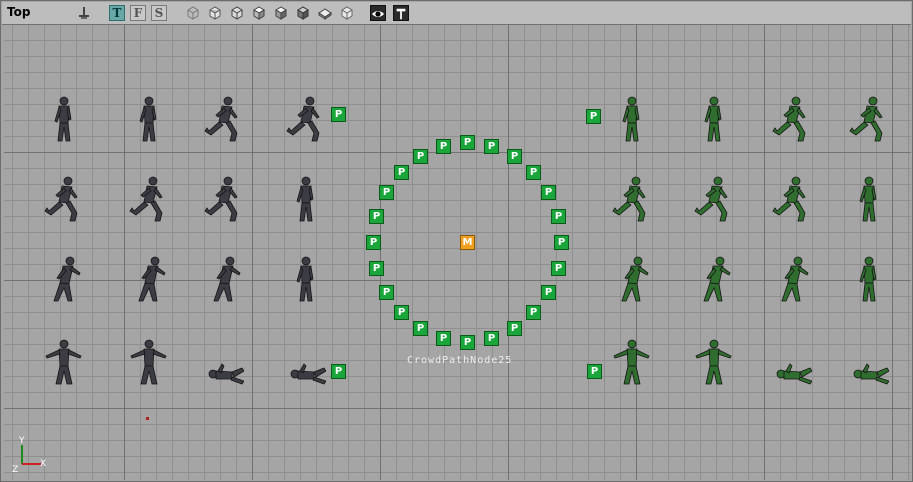 This screenshot has width=913, height=482. What do you see at coordinates (281, 13) in the screenshot?
I see `dynamic-light-cube-icon` at bounding box center [281, 13].